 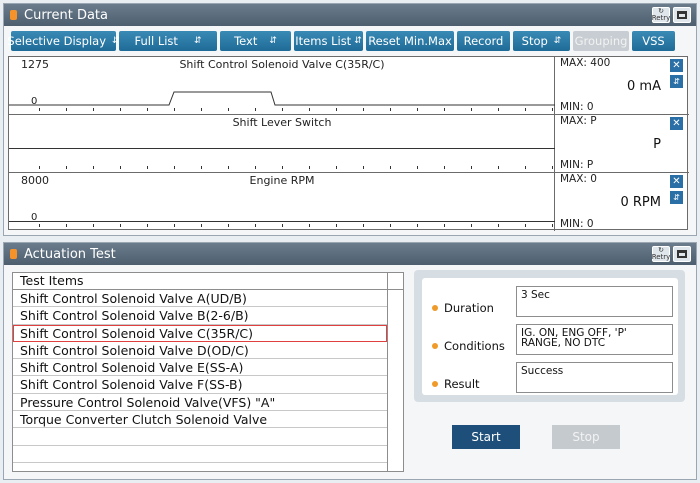 What do you see at coordinates (328, 41) in the screenshot?
I see `items-list-dropdown: Items List ⇵` at bounding box center [328, 41].